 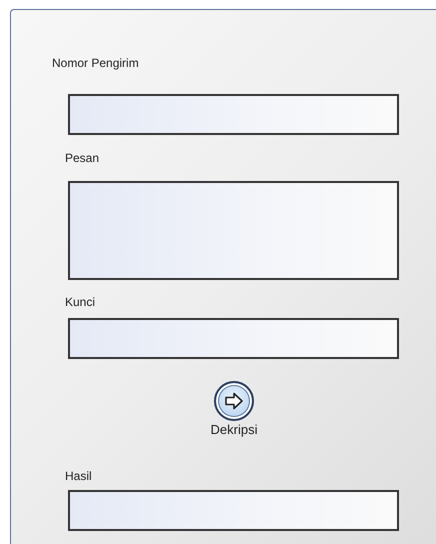 What do you see at coordinates (80, 302) in the screenshot?
I see `field-label: Kunci` at bounding box center [80, 302].